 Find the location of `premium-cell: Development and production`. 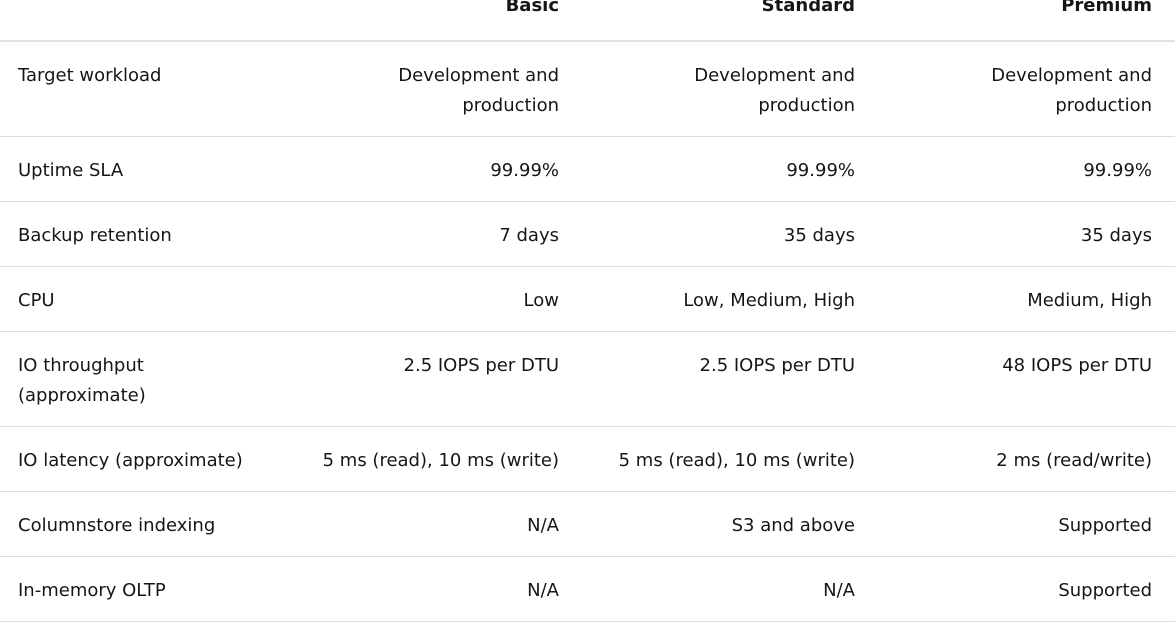

premium-cell: Development and production is located at coordinates (1016, 89).